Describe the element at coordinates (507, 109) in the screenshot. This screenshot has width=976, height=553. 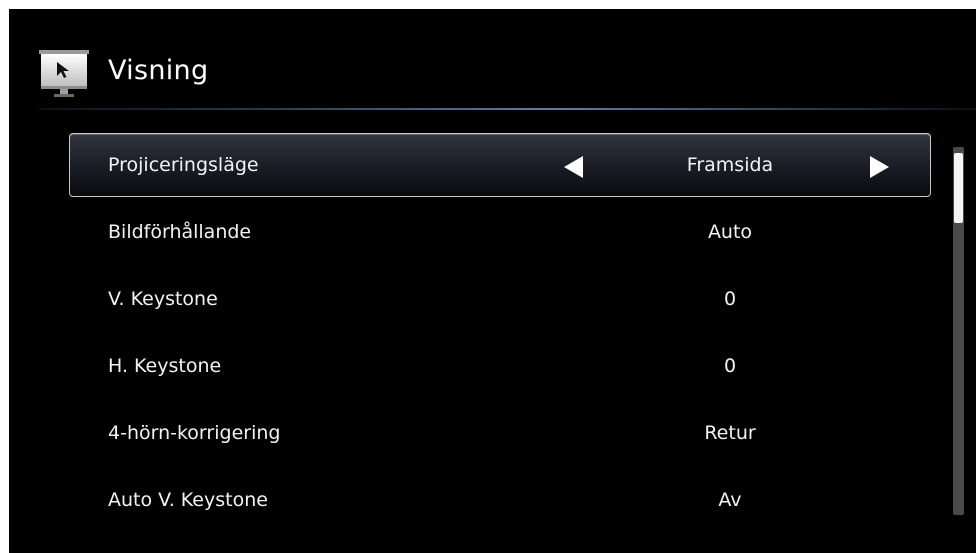
I see `header-divider` at that location.